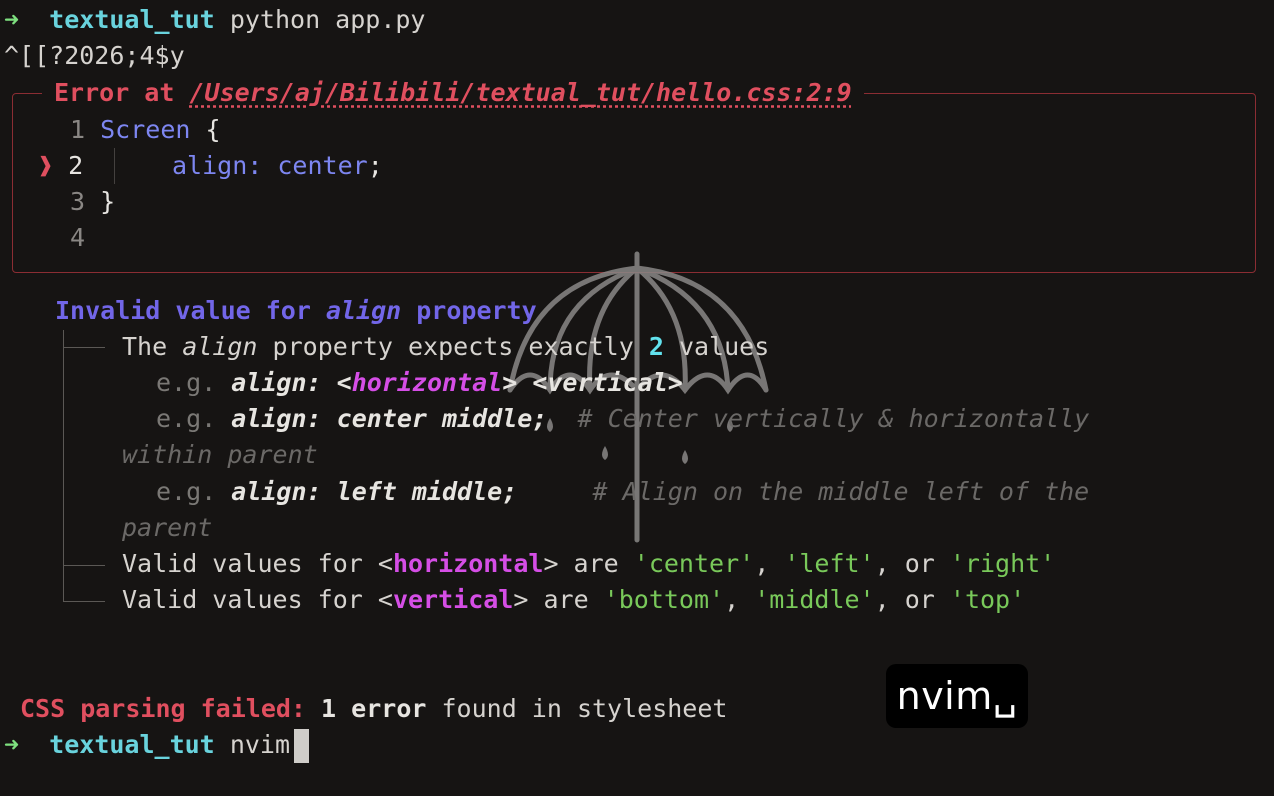 This screenshot has width=1274, height=796. Describe the element at coordinates (220, 454) in the screenshot. I see `example-2-wrap: within parent` at that location.